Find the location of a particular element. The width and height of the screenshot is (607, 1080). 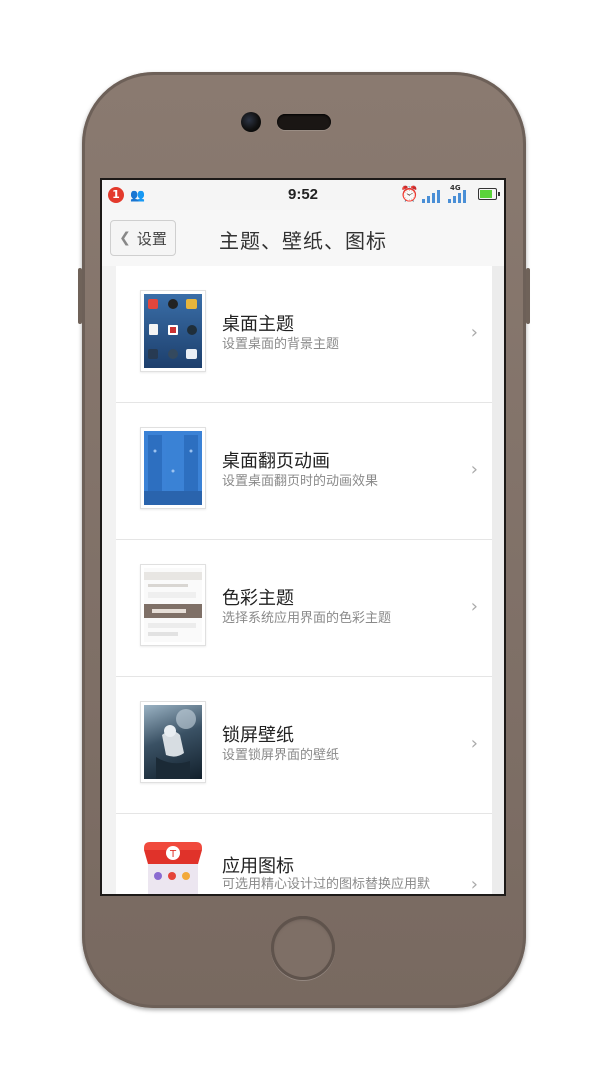

chevron-left-icon: ❮ is located at coordinates (125, 238).